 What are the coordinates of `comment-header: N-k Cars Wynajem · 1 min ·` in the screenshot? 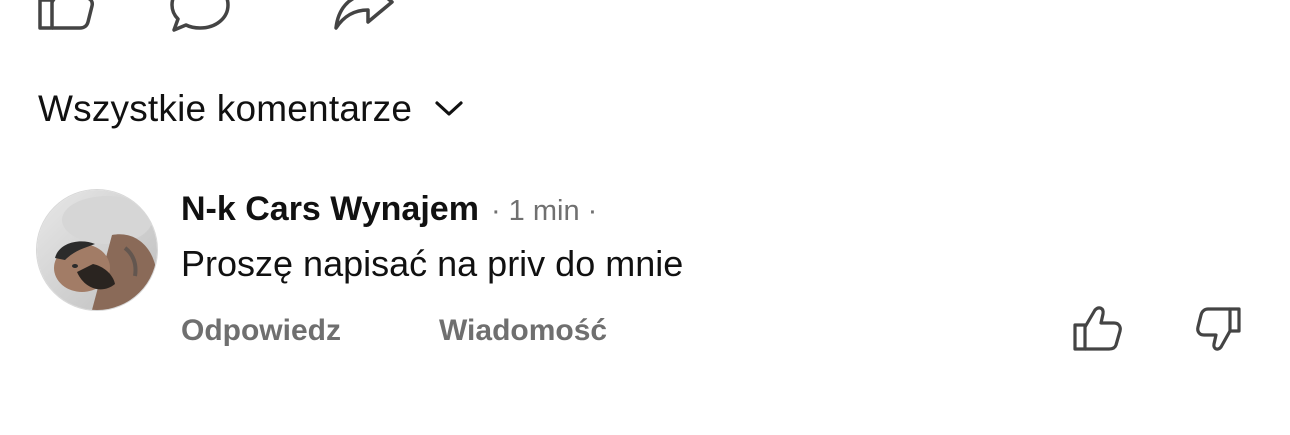 It's located at (389, 209).